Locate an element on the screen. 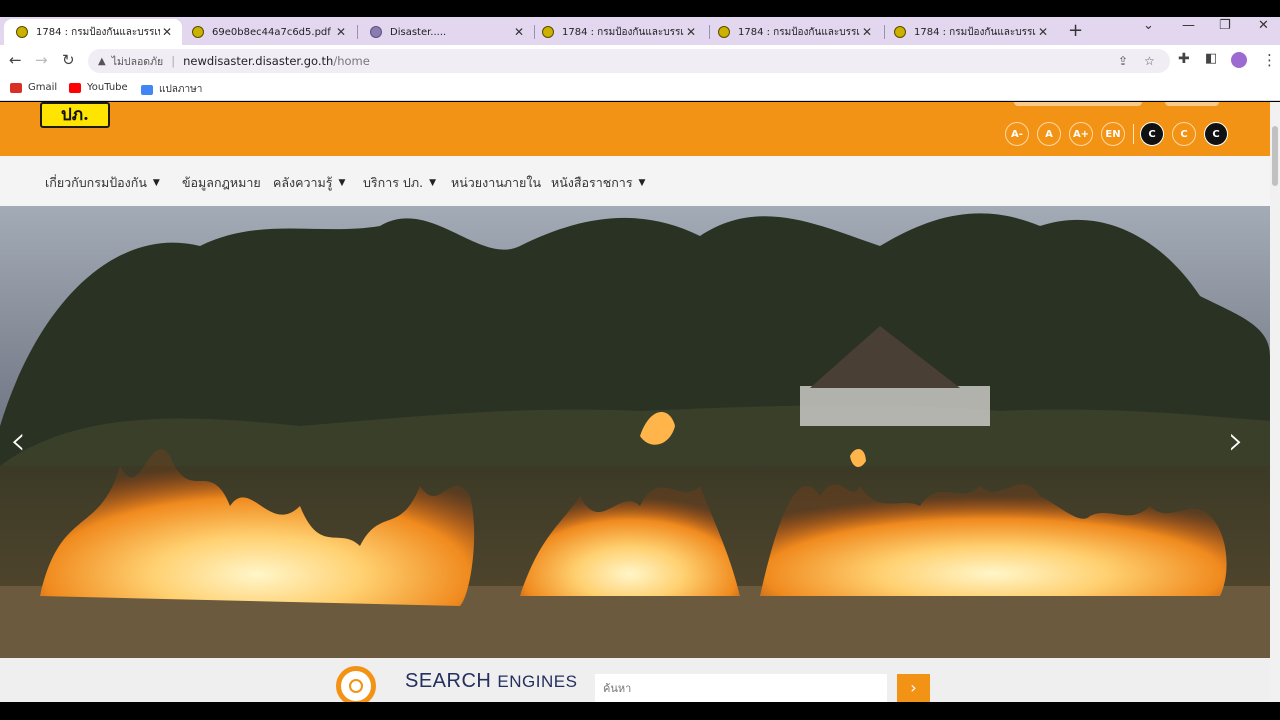 The height and width of the screenshot is (720, 1280). font-normal-button: A is located at coordinates (1049, 134).